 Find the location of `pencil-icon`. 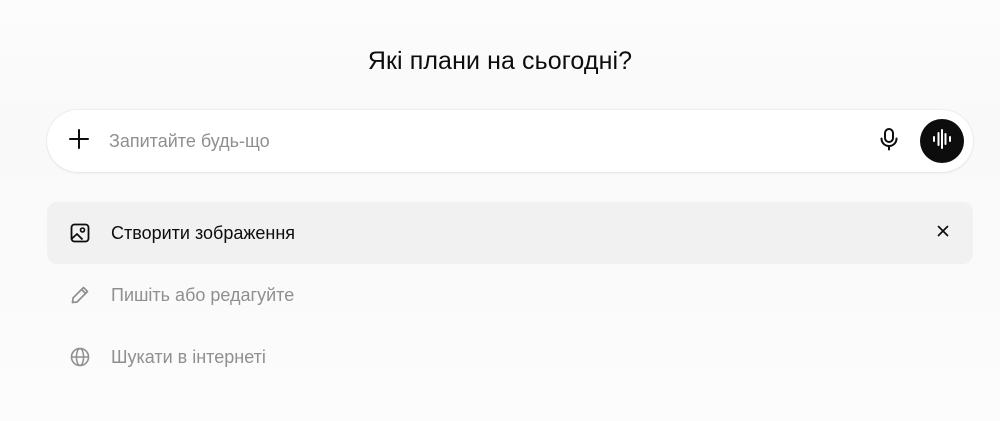

pencil-icon is located at coordinates (80, 295).